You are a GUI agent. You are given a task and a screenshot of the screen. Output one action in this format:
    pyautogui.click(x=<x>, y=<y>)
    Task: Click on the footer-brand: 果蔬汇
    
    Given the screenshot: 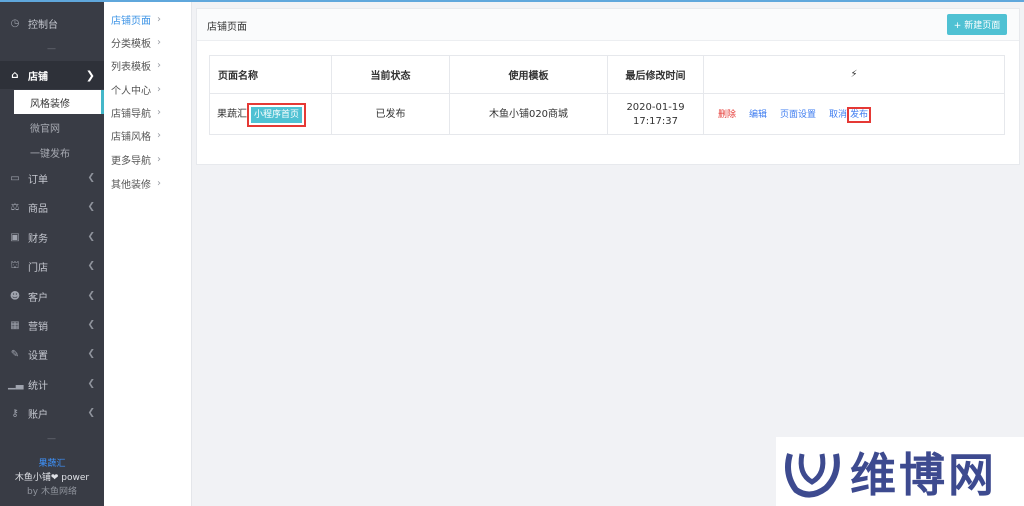 What is the action you would take?
    pyautogui.click(x=52, y=464)
    